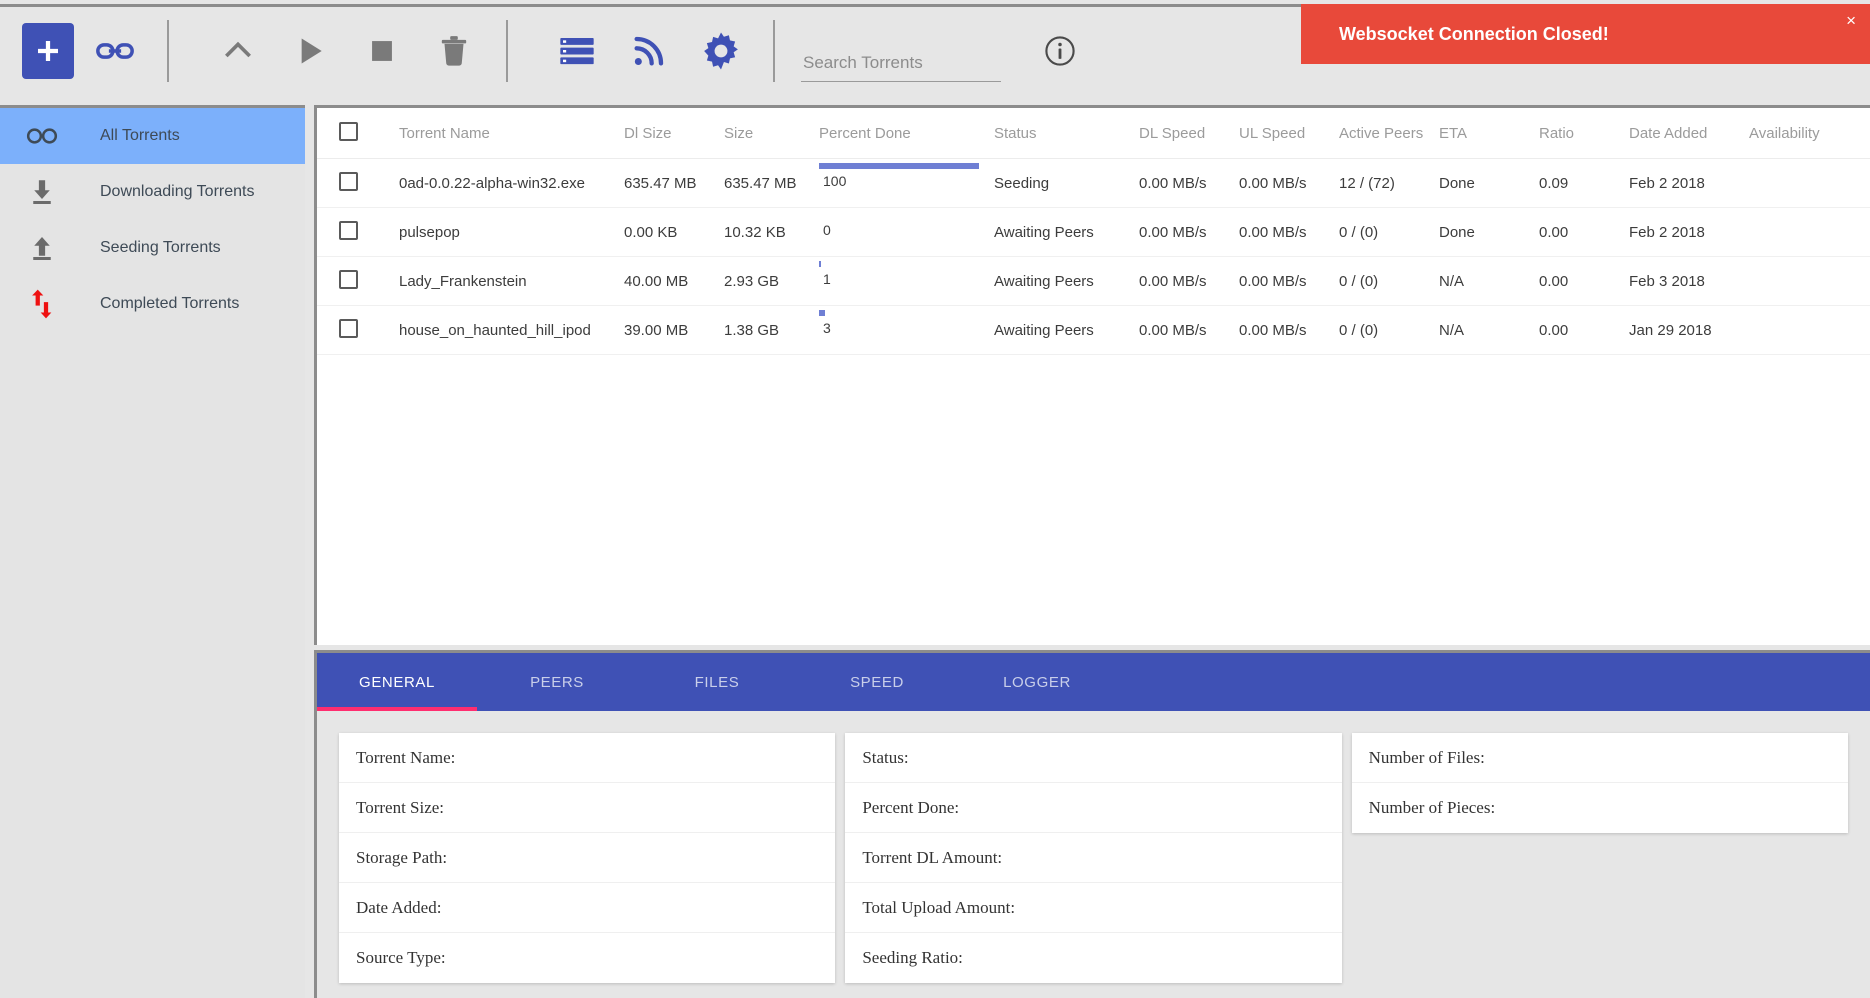 The image size is (1870, 998). Describe the element at coordinates (401, 957) in the screenshot. I see `detail-label-source-type: Source Type:` at that location.